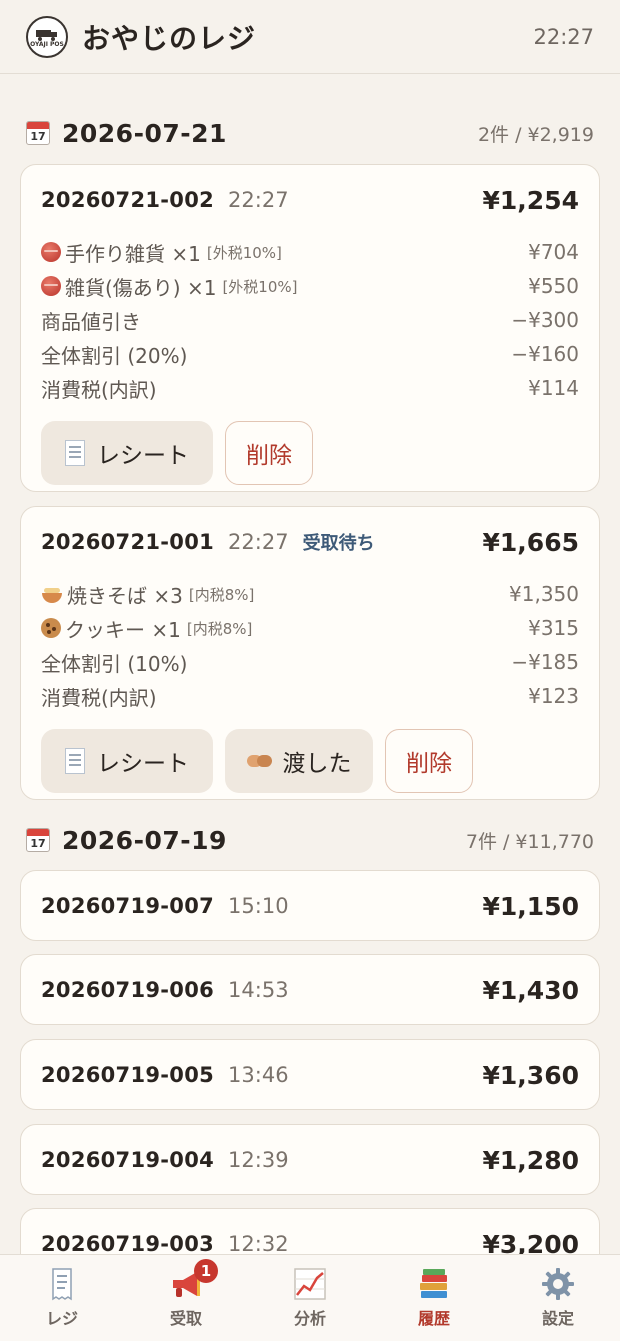 The height and width of the screenshot is (1341, 620). Describe the element at coordinates (310, 389) in the screenshot. I see `tax-line: 消費税(内訳) ¥114` at that location.